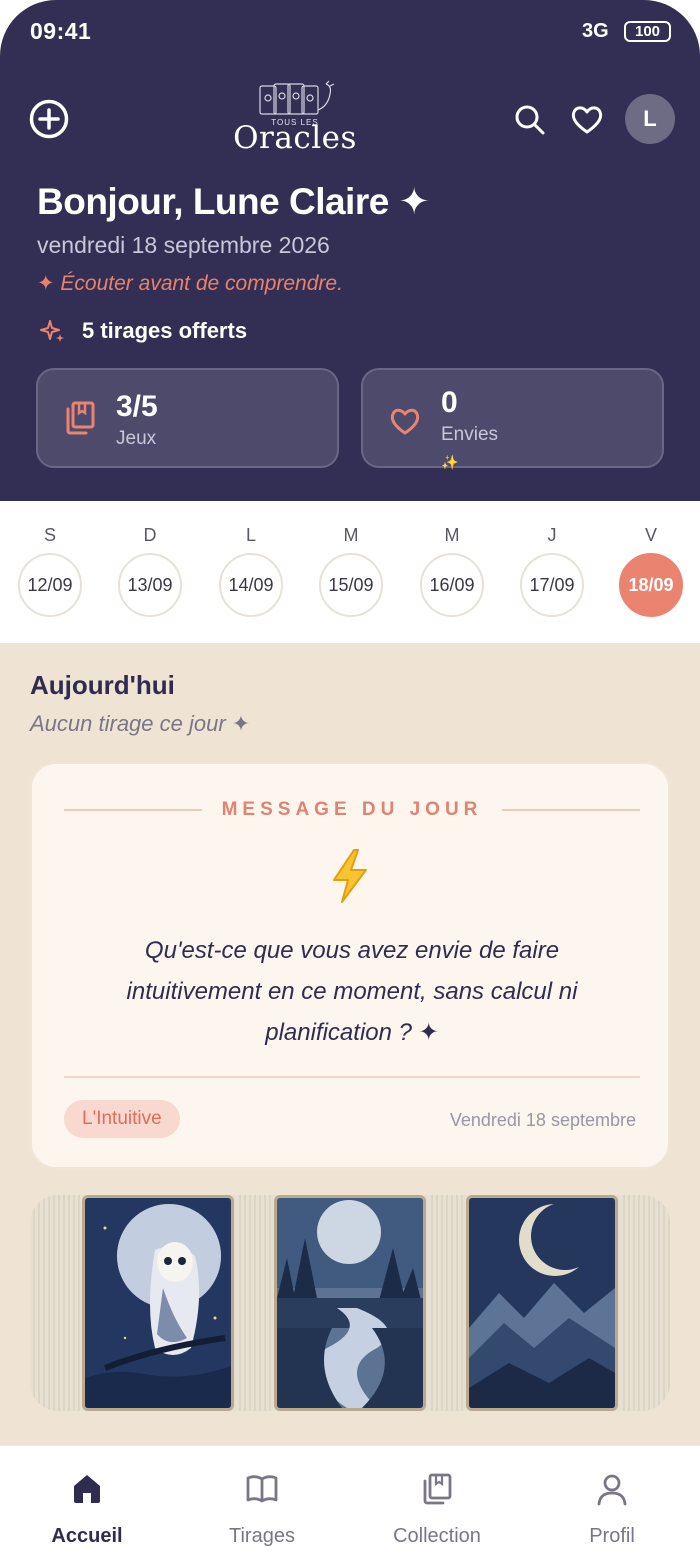  I want to click on owl-card-image, so click(158, 1303).